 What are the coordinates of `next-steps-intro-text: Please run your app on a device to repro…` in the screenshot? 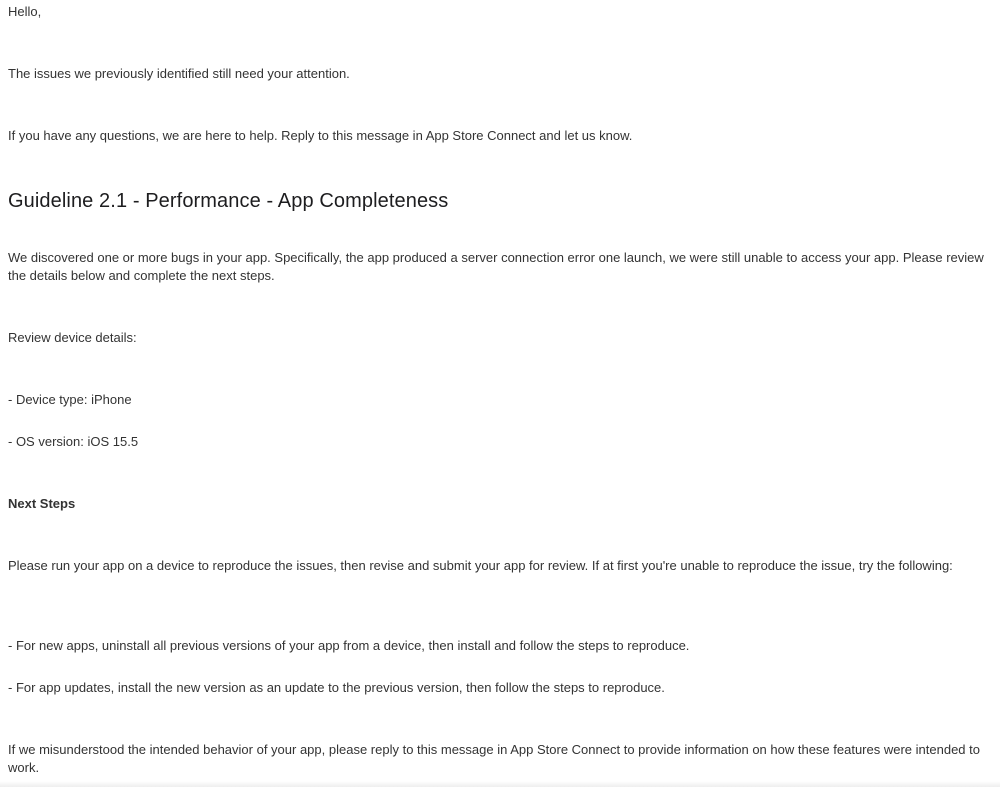 It's located at (480, 565).